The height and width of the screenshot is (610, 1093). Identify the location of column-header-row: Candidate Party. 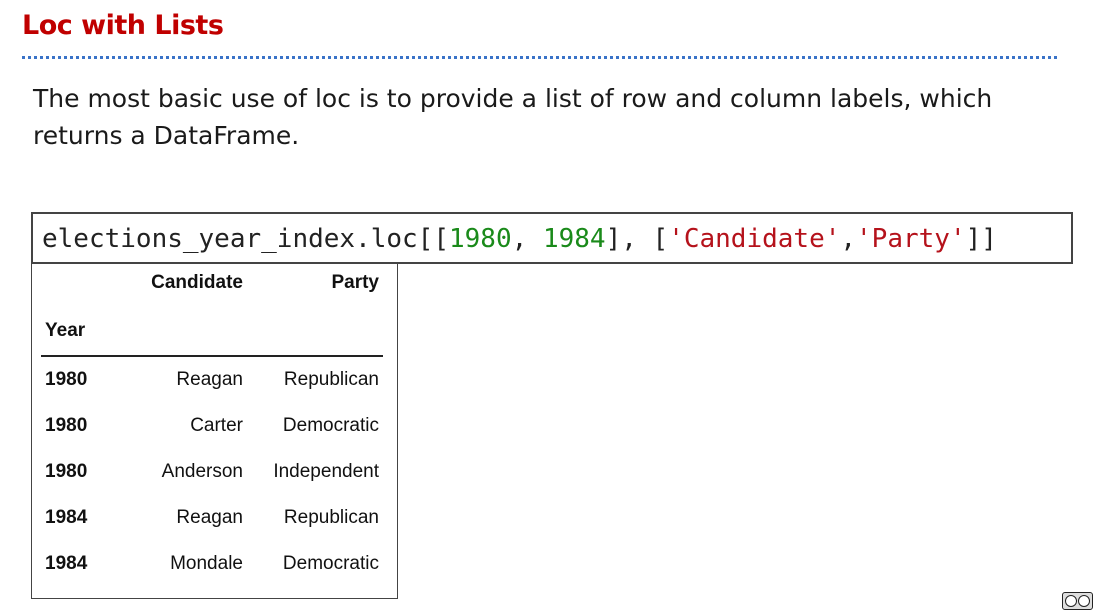
(212, 289).